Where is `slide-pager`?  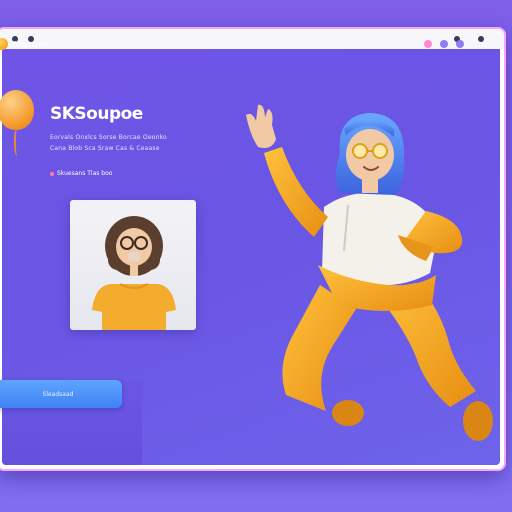 slide-pager is located at coordinates (444, 44).